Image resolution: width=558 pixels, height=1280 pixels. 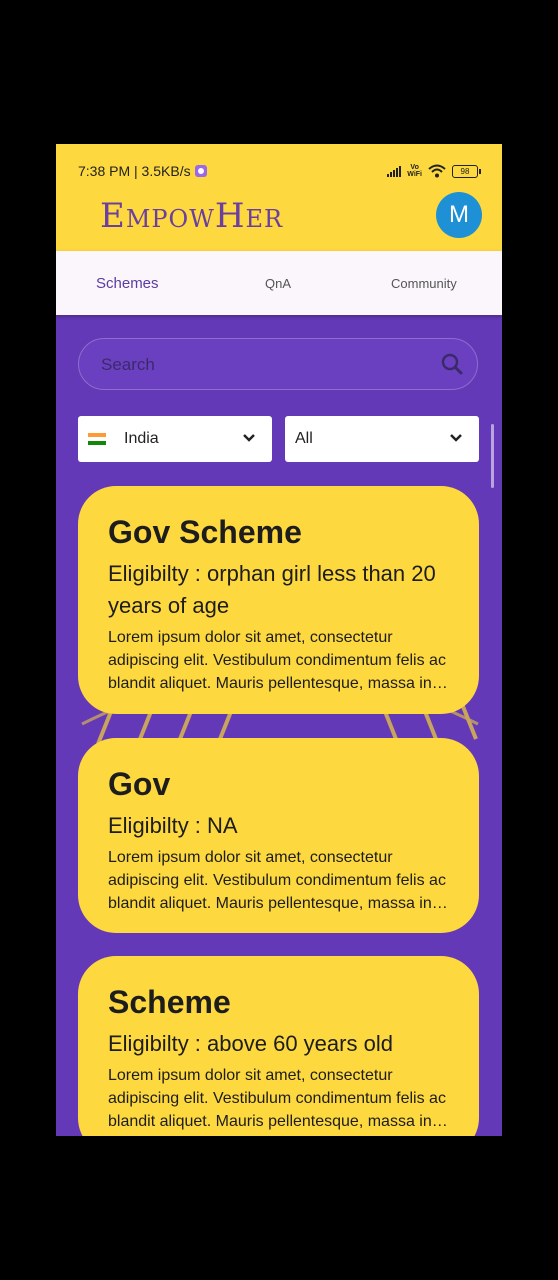 I want to click on notification-icon, so click(x=200, y=171).